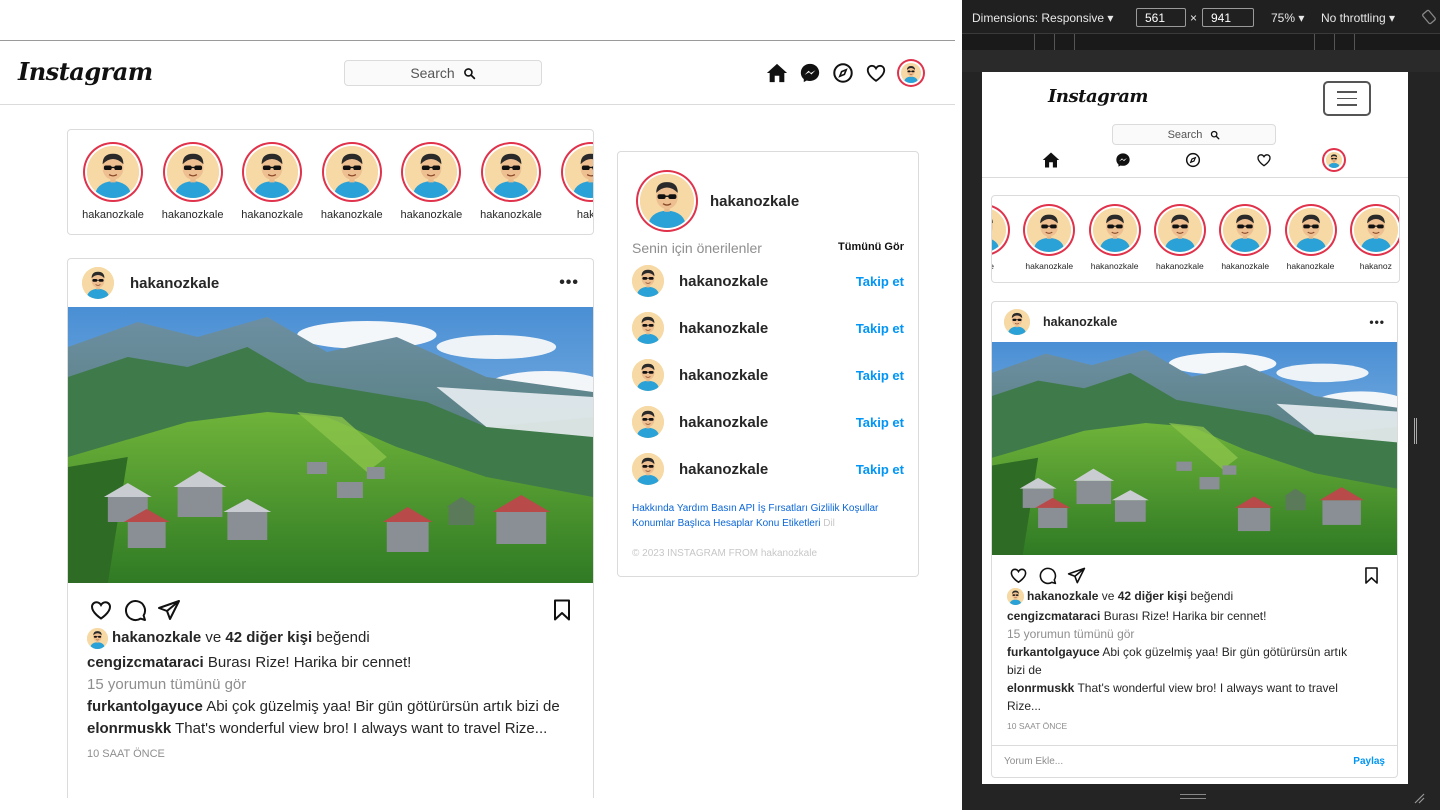 The height and width of the screenshot is (810, 1440). What do you see at coordinates (1287, 18) in the screenshot?
I see `zoom-dropdown: 75% ▾` at bounding box center [1287, 18].